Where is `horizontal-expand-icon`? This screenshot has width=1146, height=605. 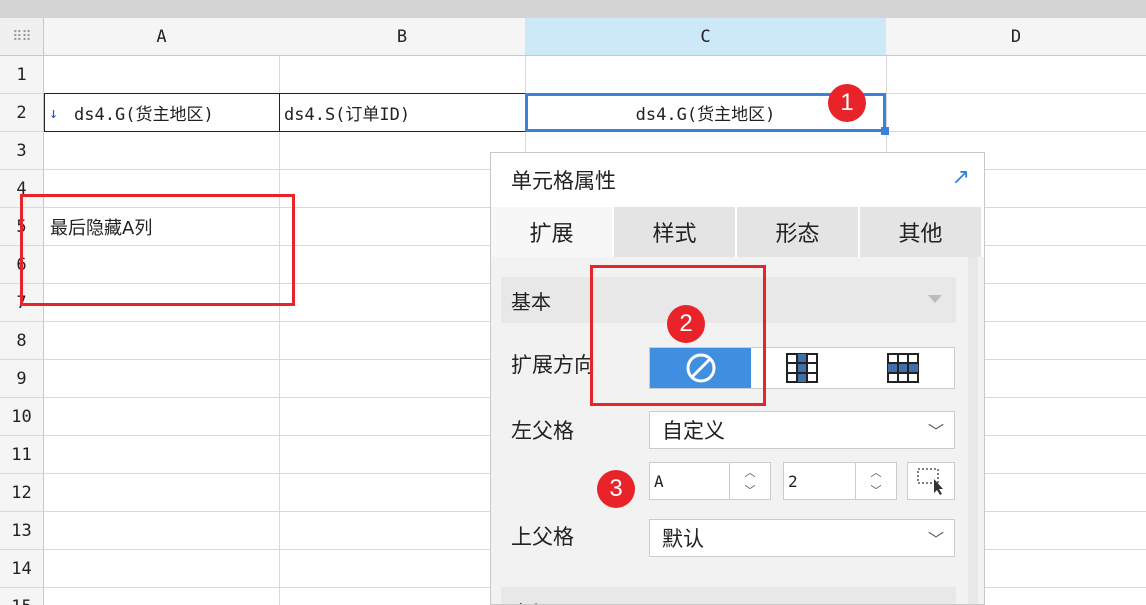 horizontal-expand-icon is located at coordinates (903, 368).